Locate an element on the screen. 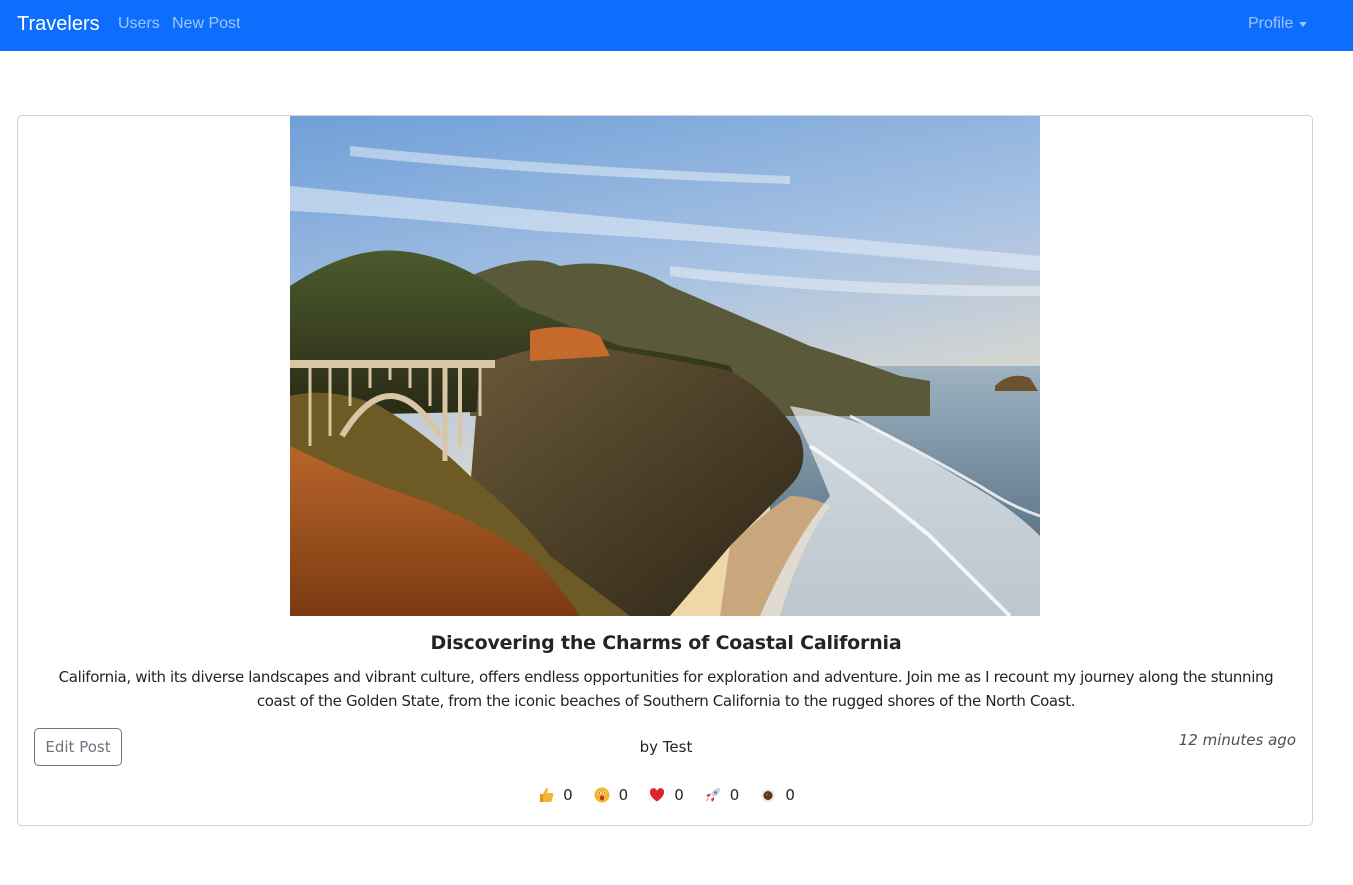 Image resolution: width=1353 pixels, height=885 pixels. surprised-face-icon is located at coordinates (602, 795).